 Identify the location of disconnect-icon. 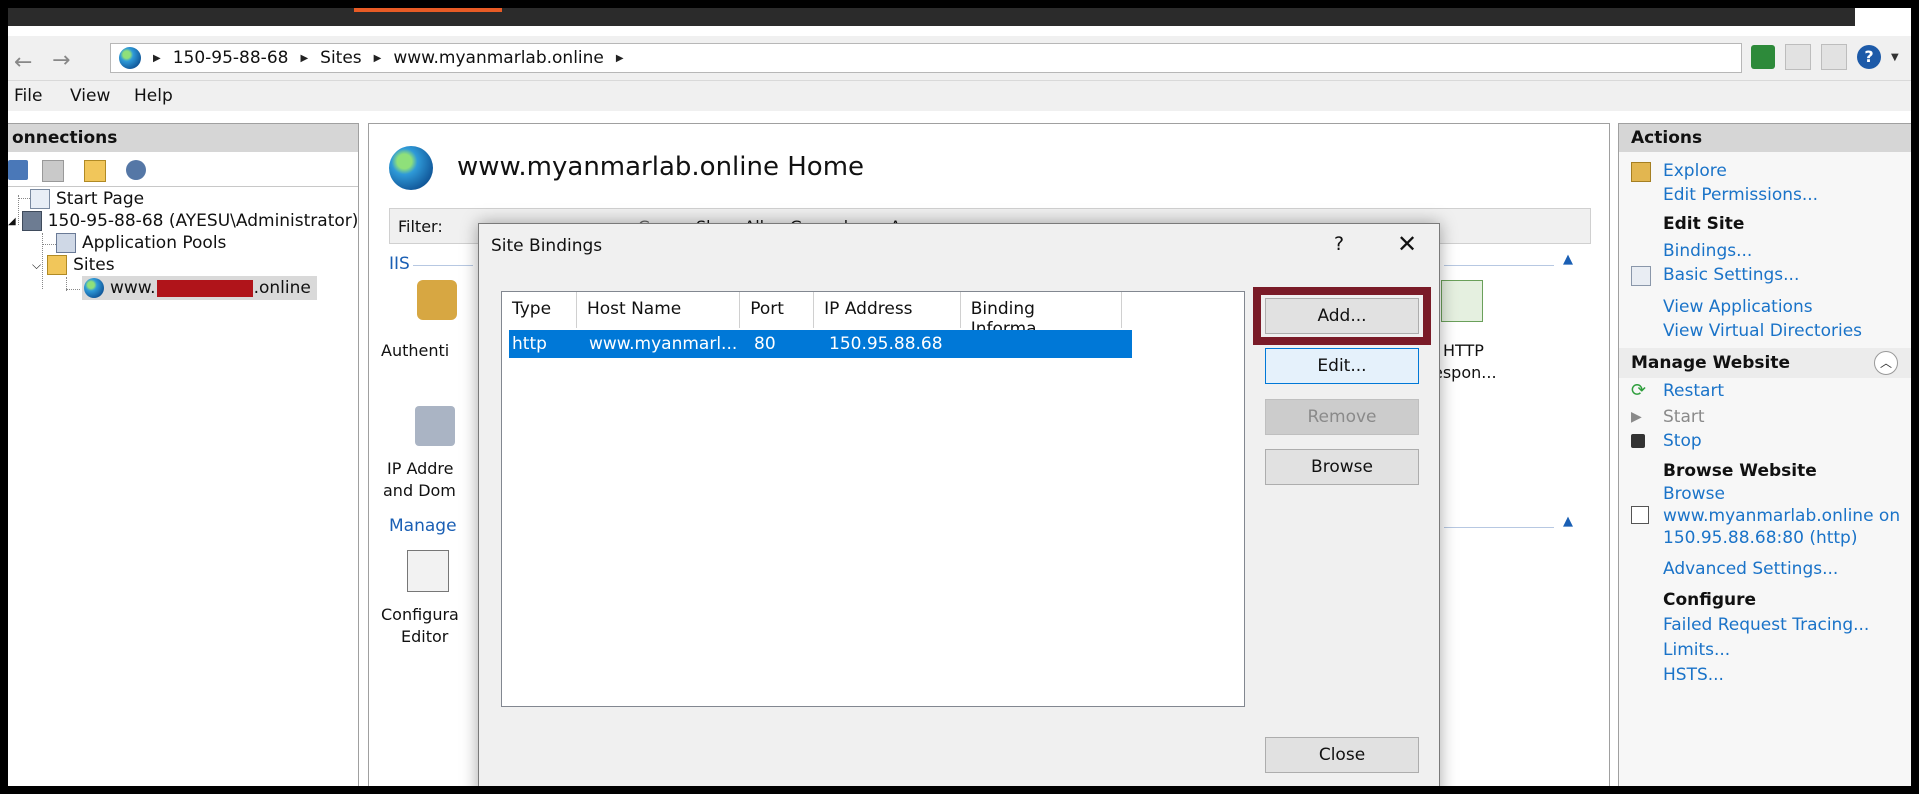
(136, 170).